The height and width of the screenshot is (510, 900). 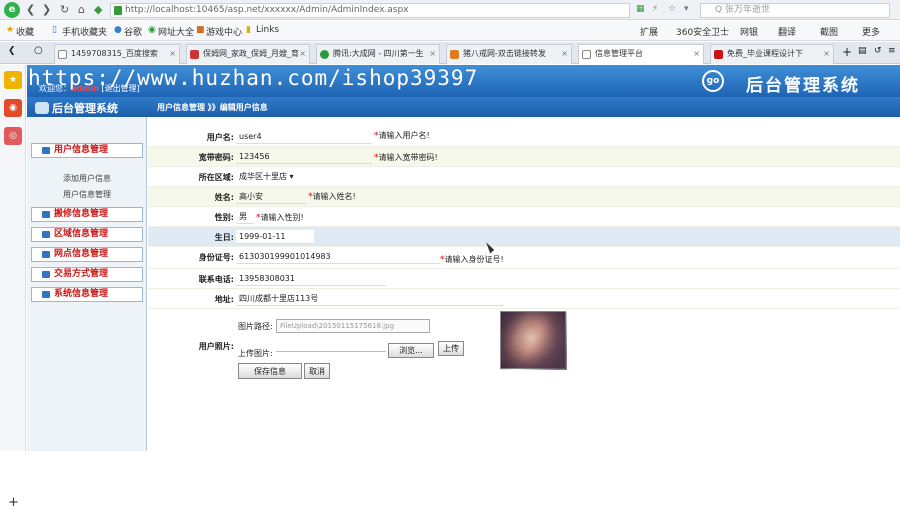 What do you see at coordinates (862, 51) in the screenshot?
I see `tab-list-icon: ▤` at bounding box center [862, 51].